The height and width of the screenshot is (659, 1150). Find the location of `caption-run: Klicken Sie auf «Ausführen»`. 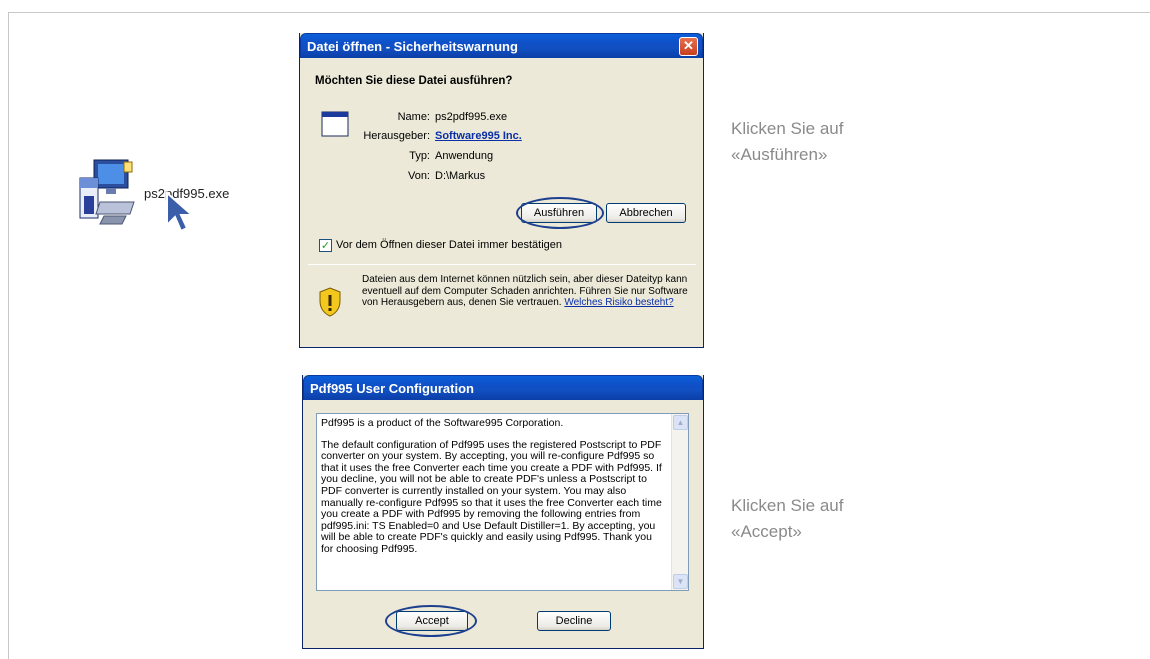

caption-run: Klicken Sie auf «Ausführen» is located at coordinates (787, 142).